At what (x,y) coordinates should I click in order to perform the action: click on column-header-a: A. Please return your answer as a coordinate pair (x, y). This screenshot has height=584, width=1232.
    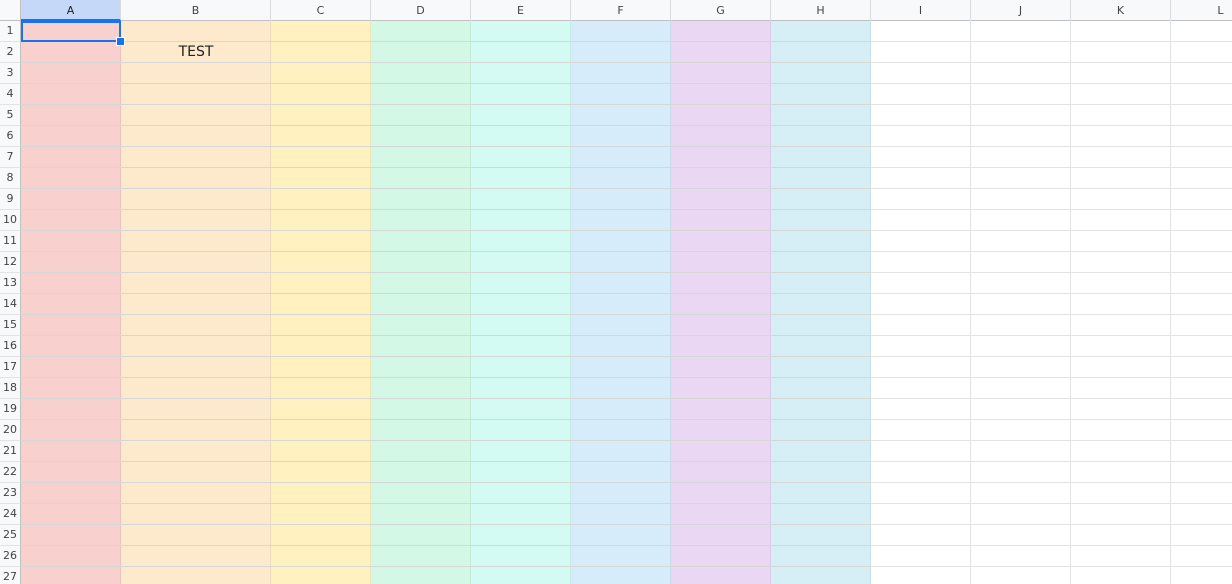
    Looking at the image, I should click on (71, 10).